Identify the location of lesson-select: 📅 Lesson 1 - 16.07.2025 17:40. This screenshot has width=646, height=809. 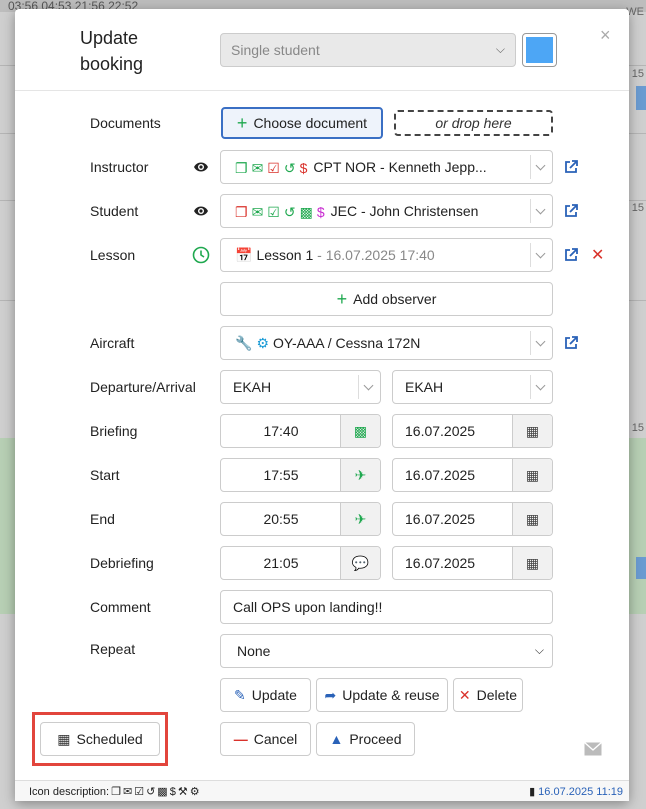
(386, 255).